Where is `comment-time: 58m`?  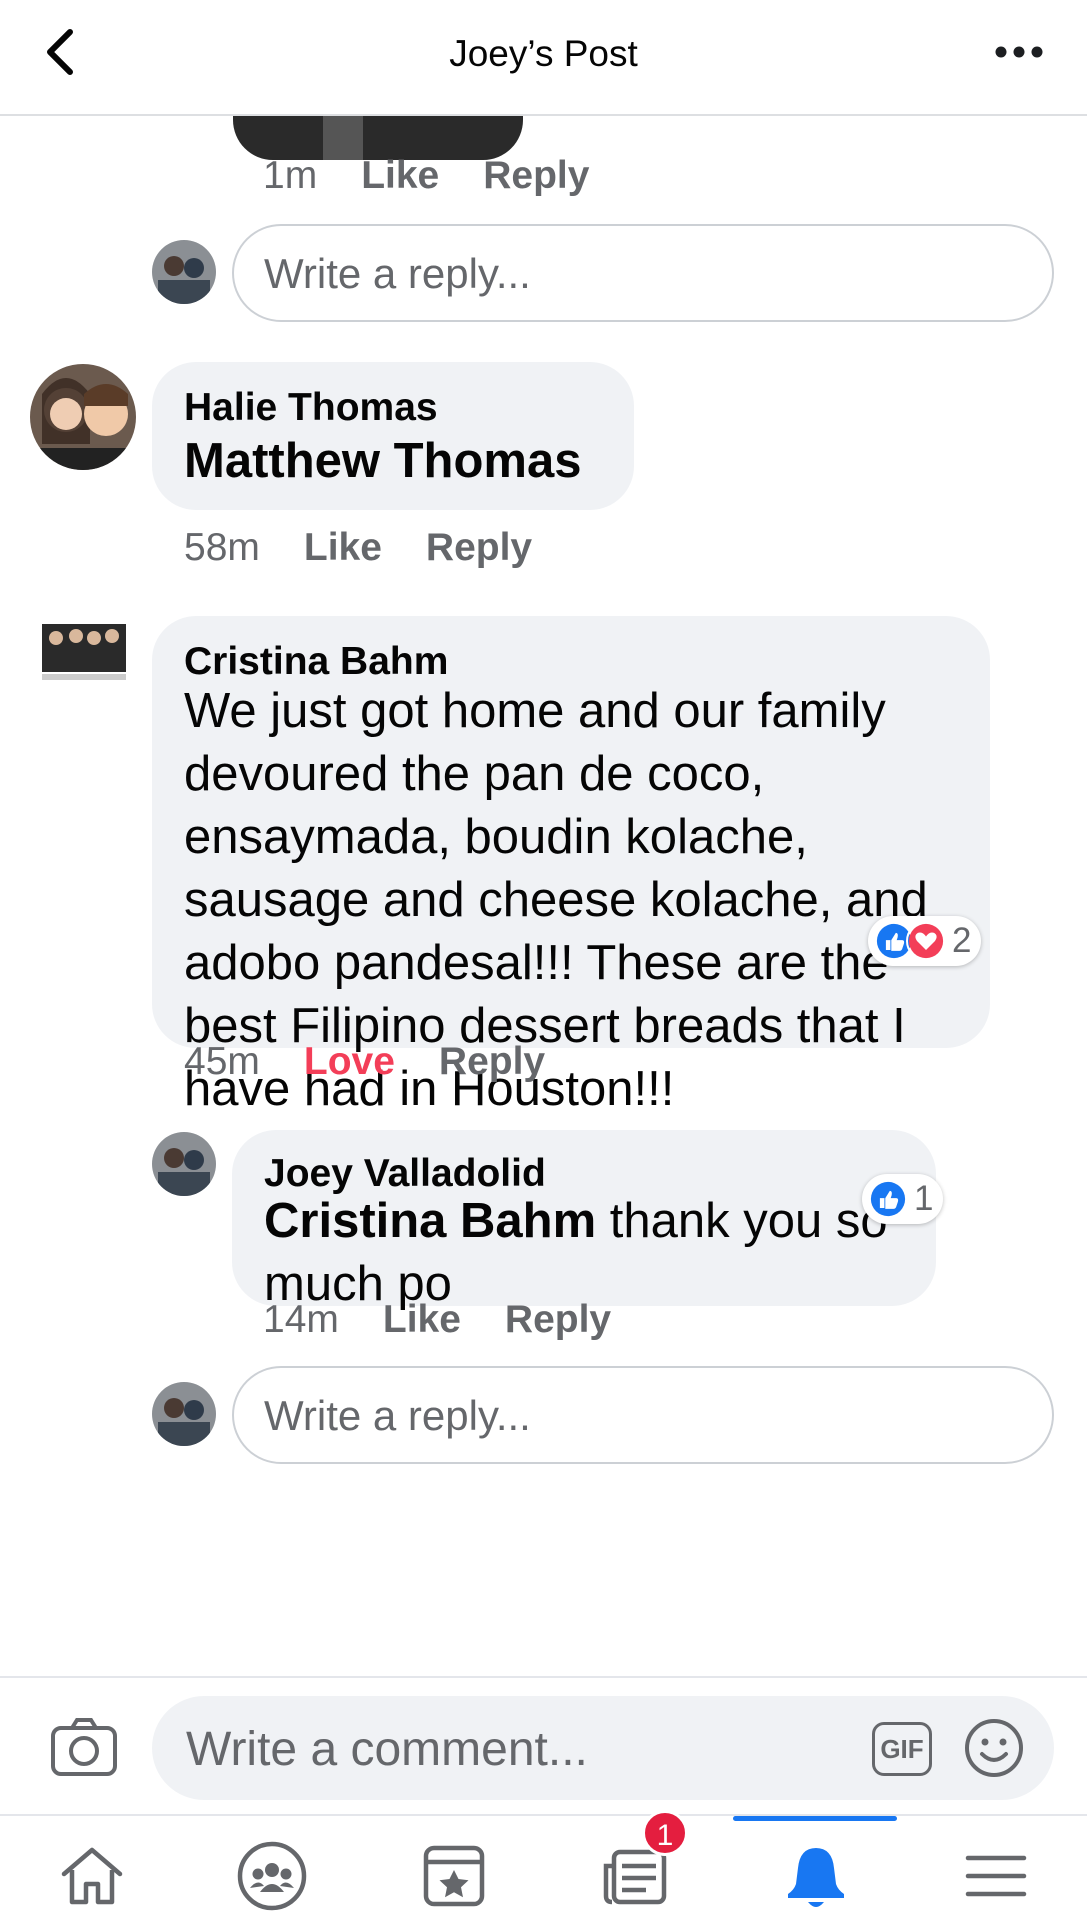 comment-time: 58m is located at coordinates (222, 547).